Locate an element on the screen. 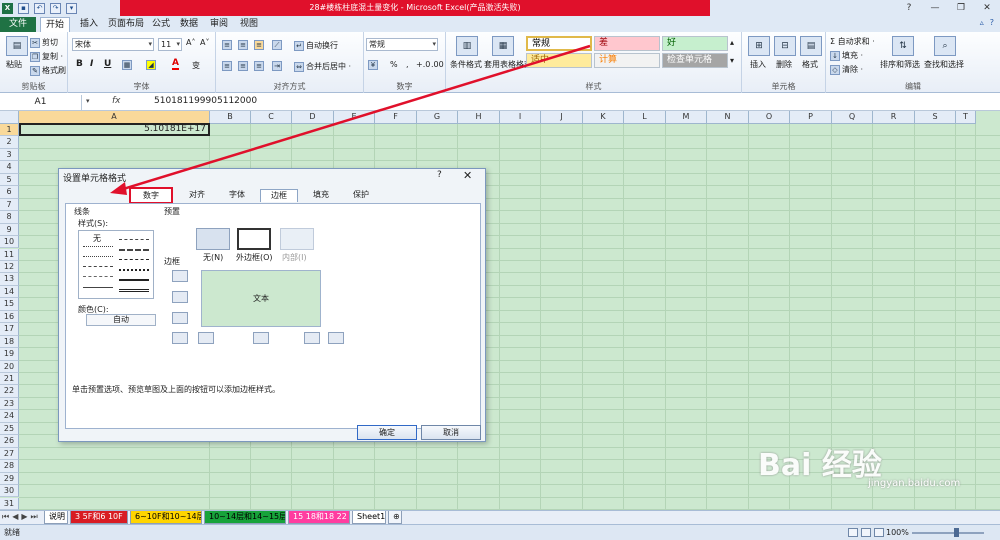  sheet-tab: 3 5F和6 10F is located at coordinates (99, 517).